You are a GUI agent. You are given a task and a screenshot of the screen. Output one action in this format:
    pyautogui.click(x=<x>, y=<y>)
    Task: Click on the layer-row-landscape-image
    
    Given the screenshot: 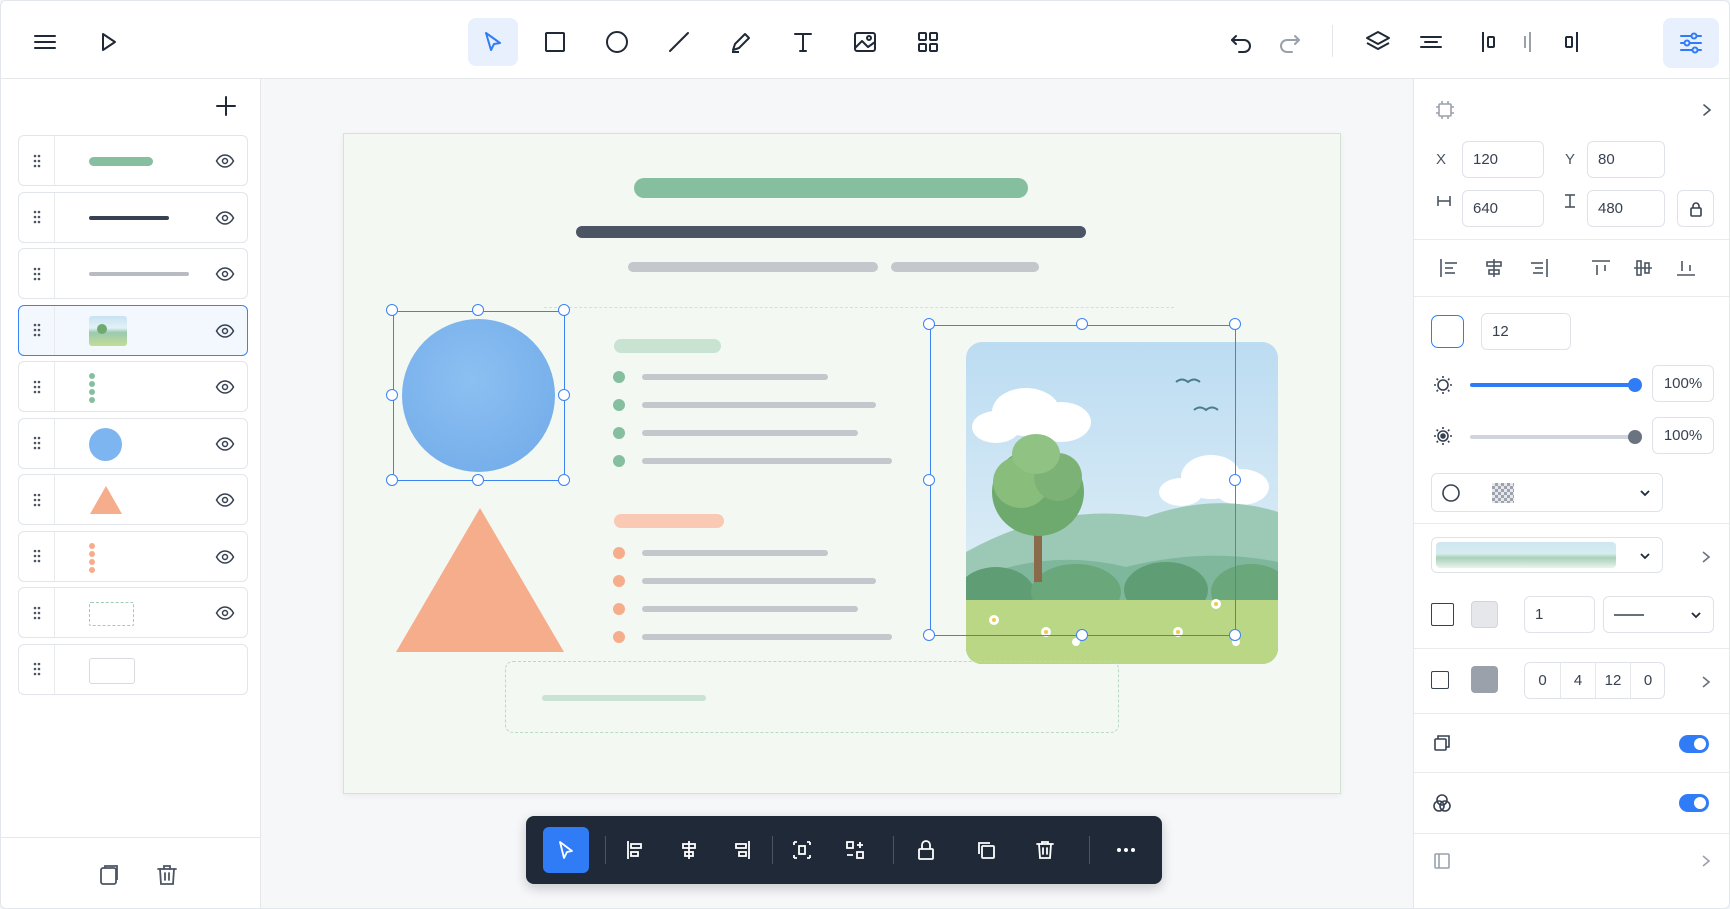 What is the action you would take?
    pyautogui.click(x=133, y=330)
    